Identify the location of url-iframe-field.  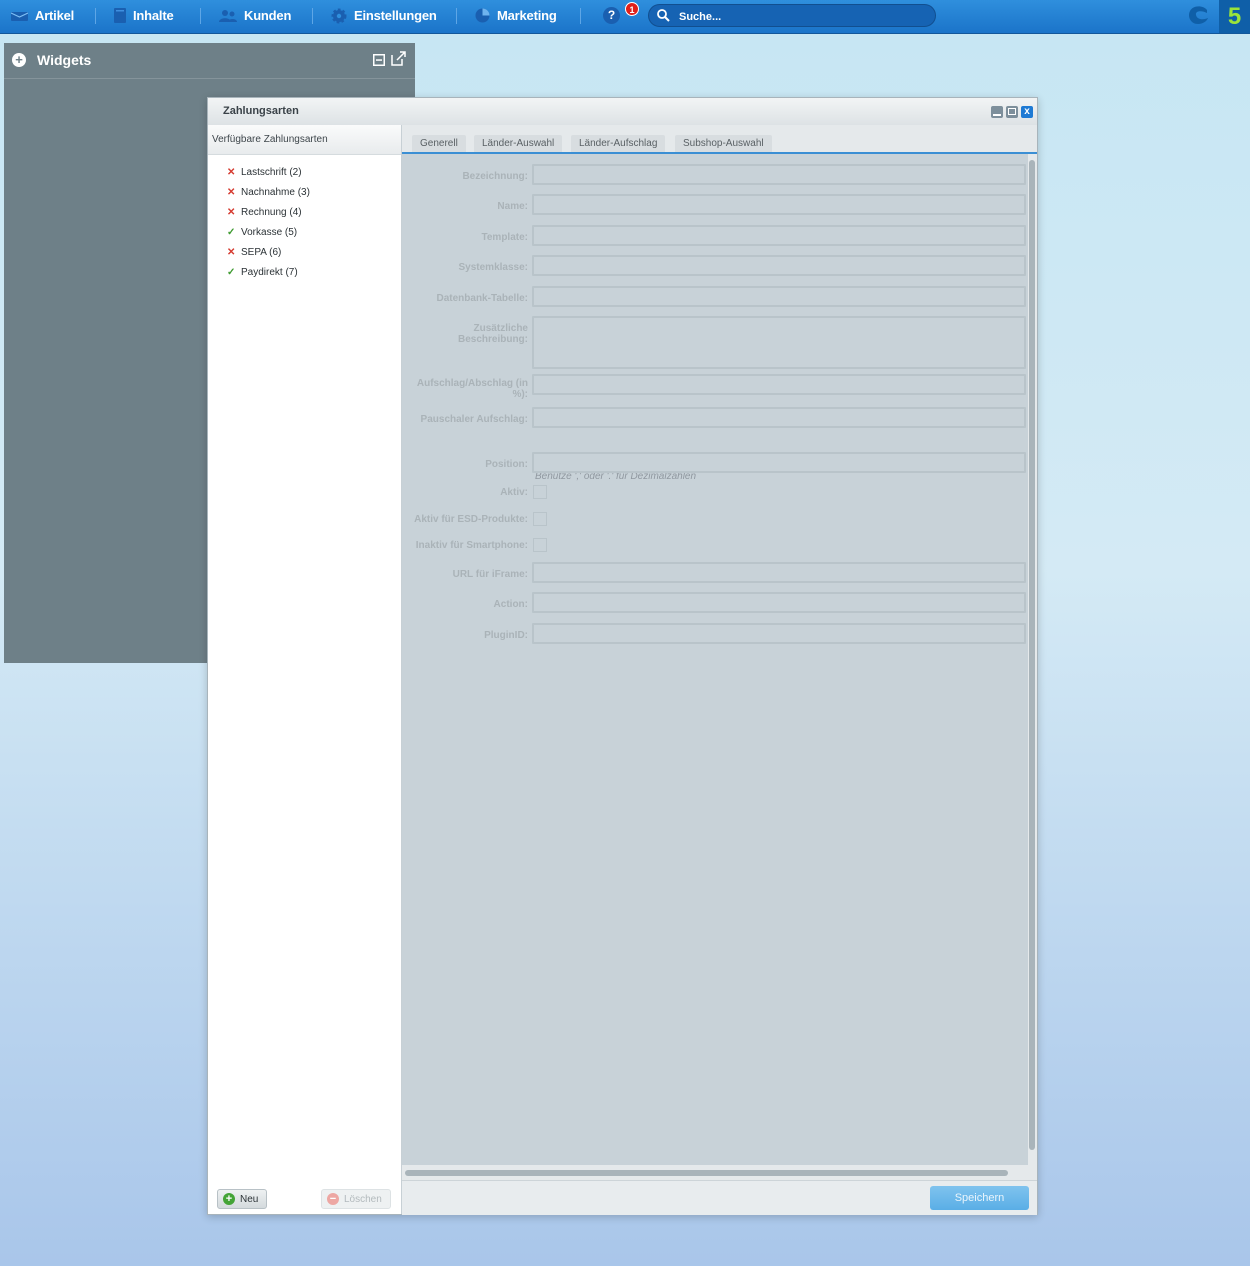
(779, 572).